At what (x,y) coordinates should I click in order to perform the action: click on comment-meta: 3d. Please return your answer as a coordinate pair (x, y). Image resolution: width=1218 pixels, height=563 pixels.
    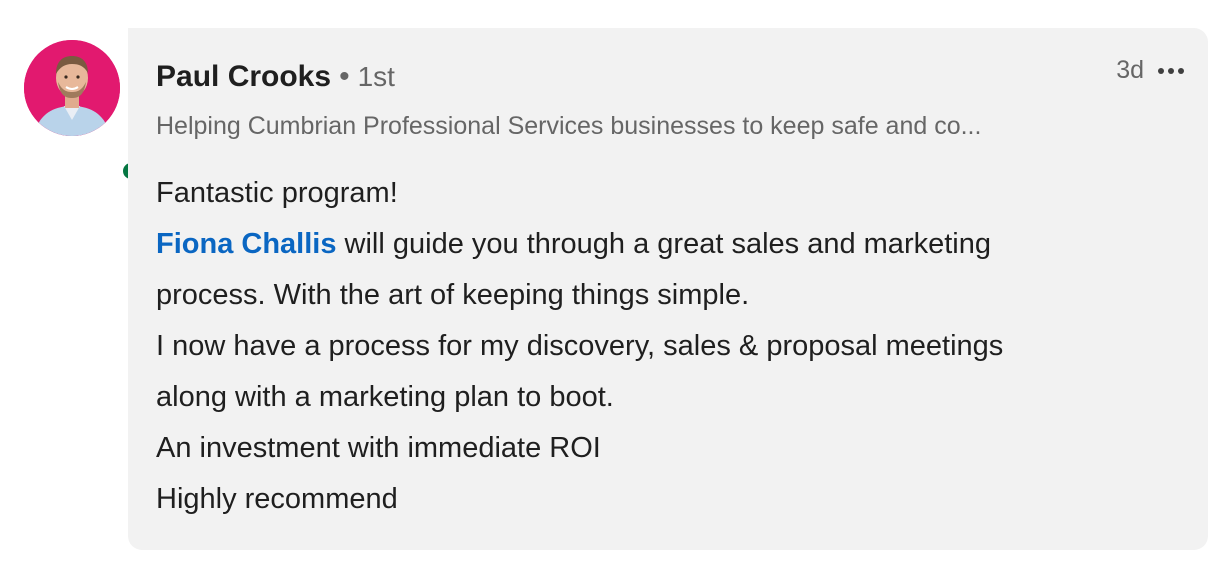
    Looking at the image, I should click on (1150, 70).